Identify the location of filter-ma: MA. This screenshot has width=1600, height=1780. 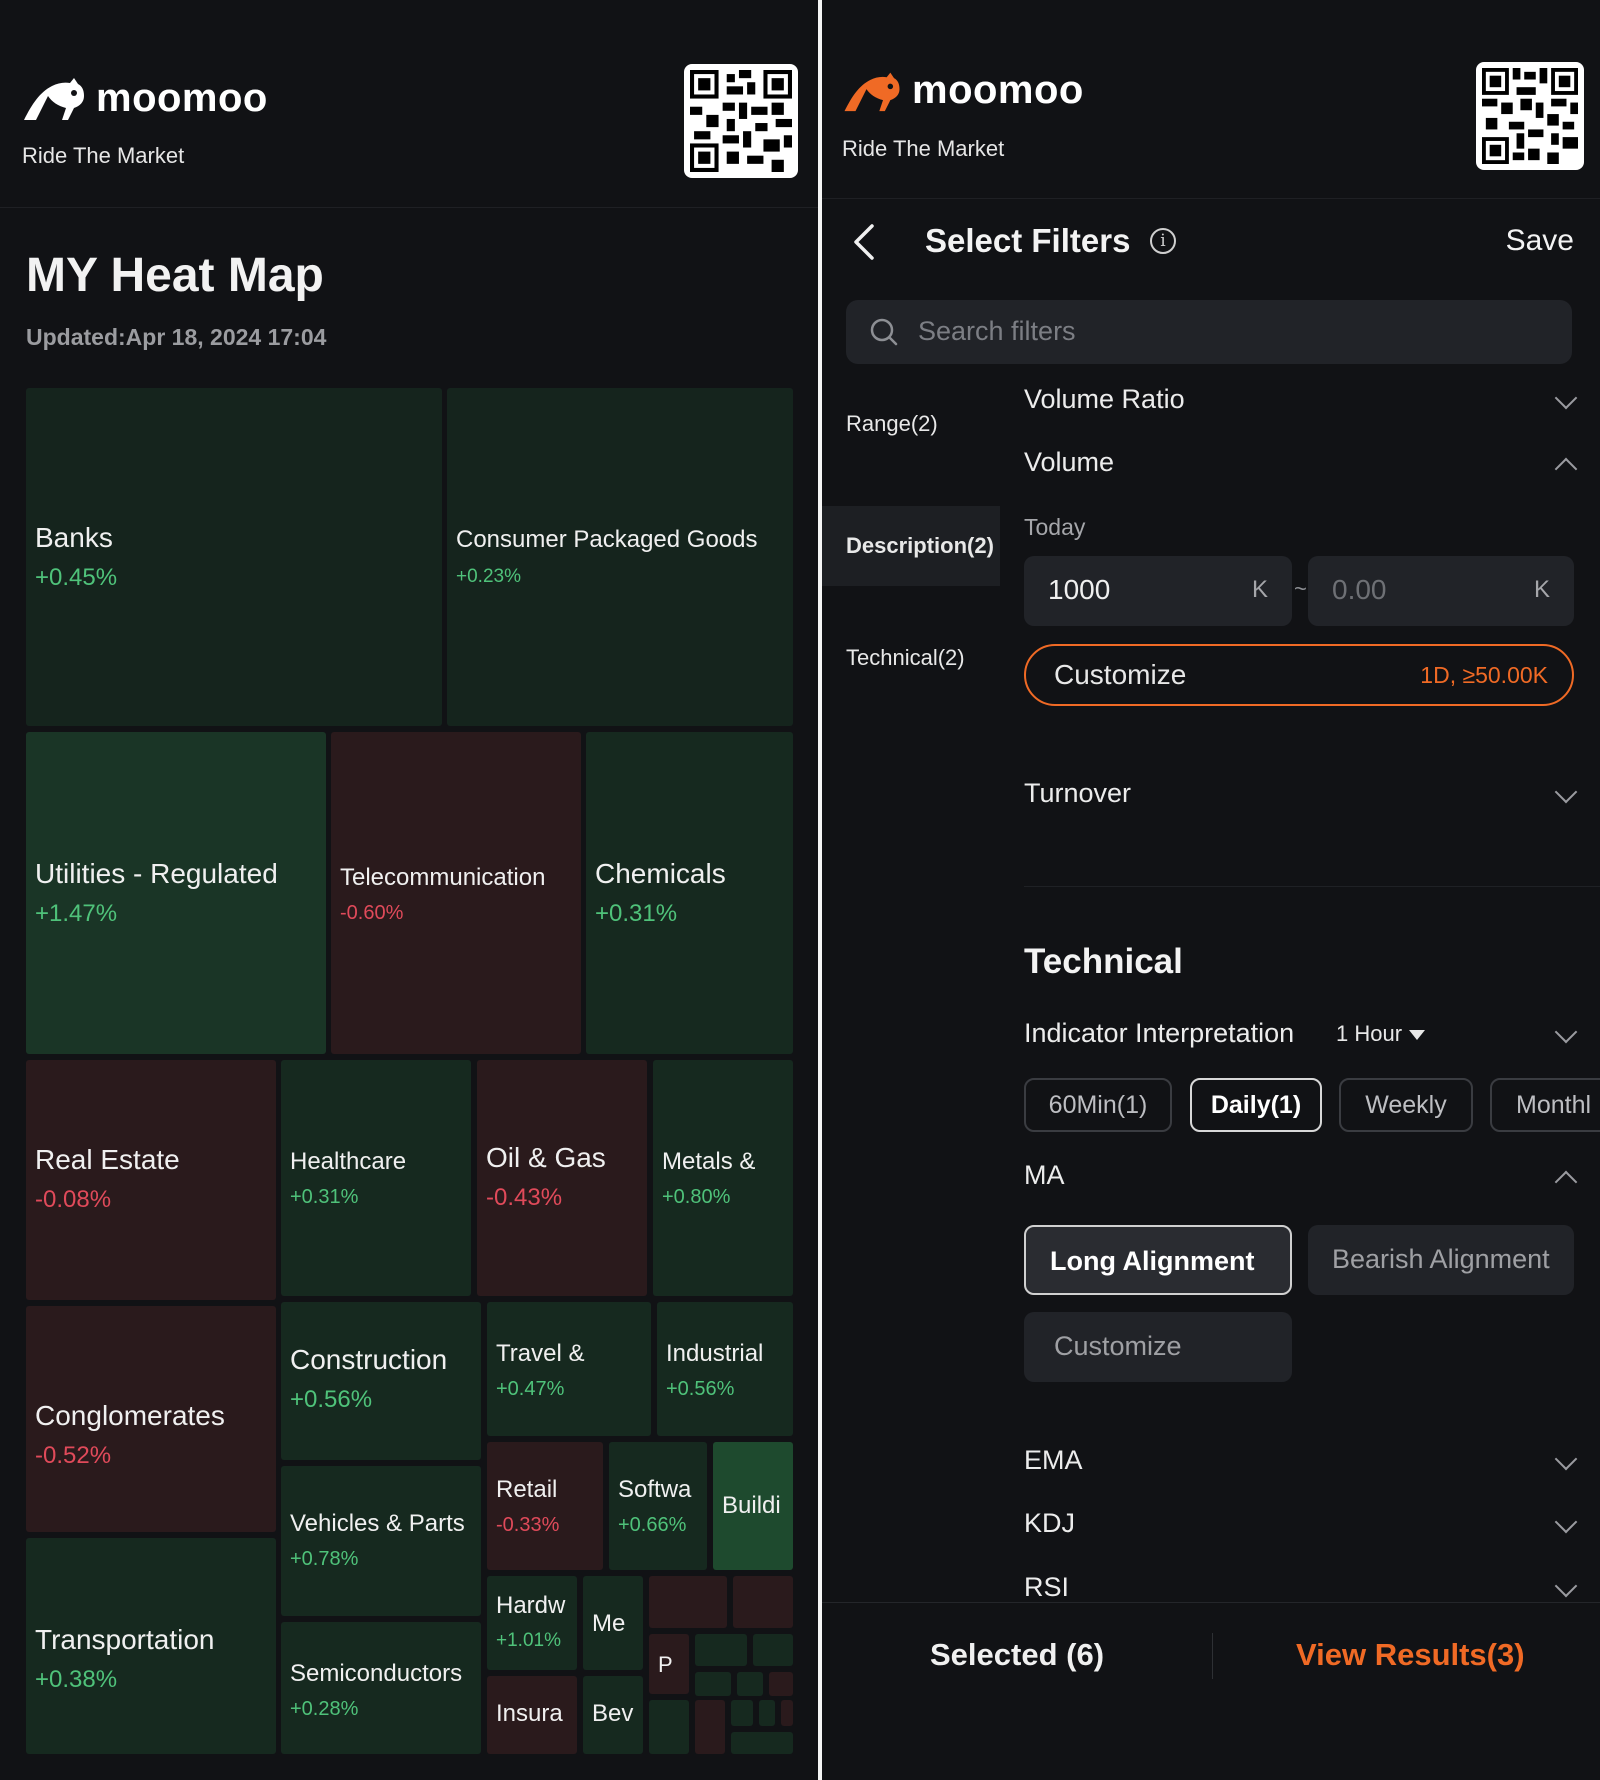
(1301, 1177).